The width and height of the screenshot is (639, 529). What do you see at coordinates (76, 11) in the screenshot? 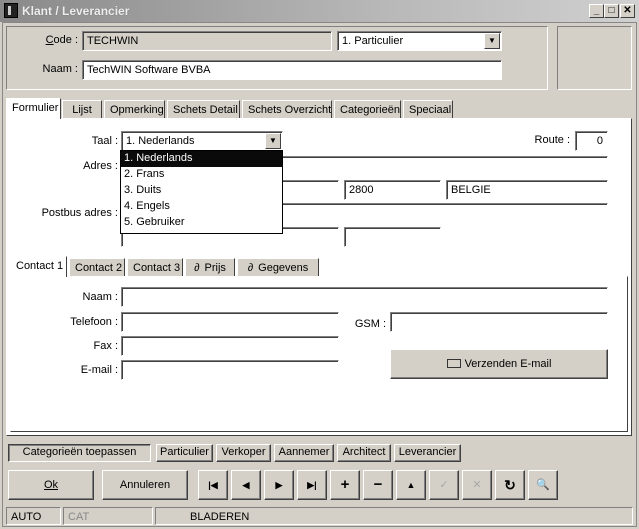
I see `window-title: Klant / Leverancier` at bounding box center [76, 11].